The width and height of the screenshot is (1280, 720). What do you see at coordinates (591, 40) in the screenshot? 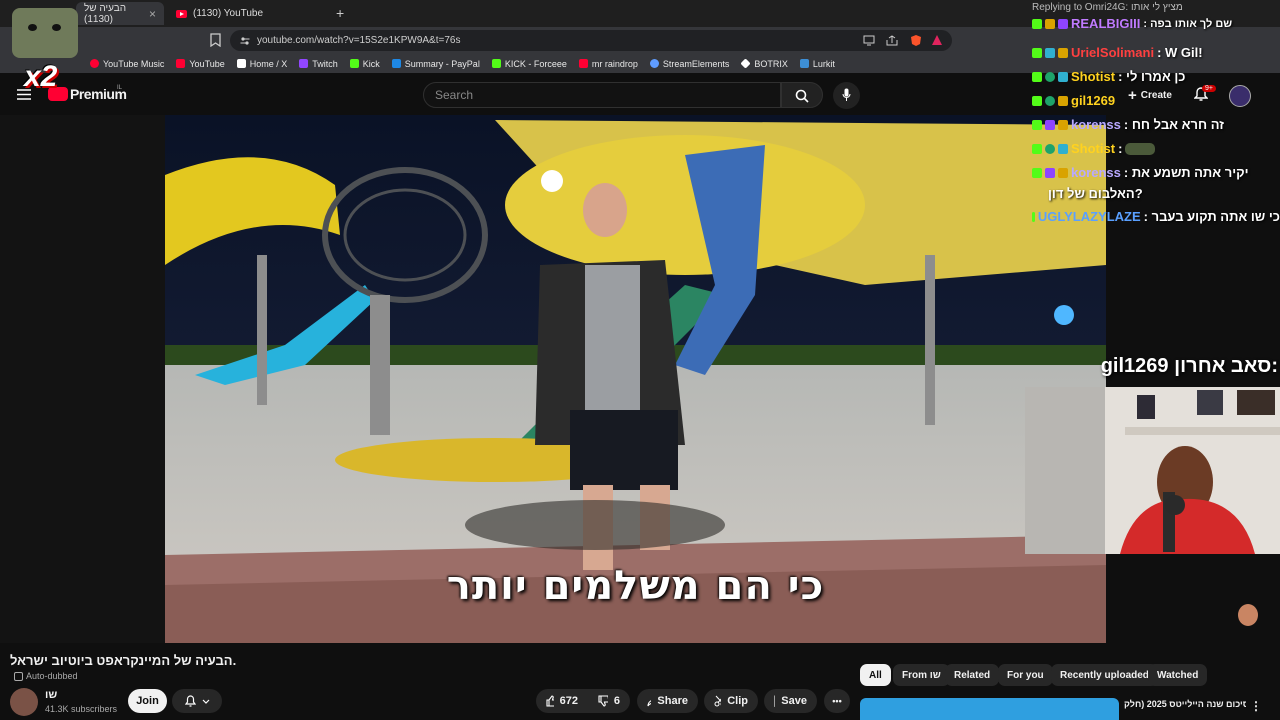
I see `address-bar: youtube.com/watch?v=15S2e1KPW9A&t=76s` at bounding box center [591, 40].